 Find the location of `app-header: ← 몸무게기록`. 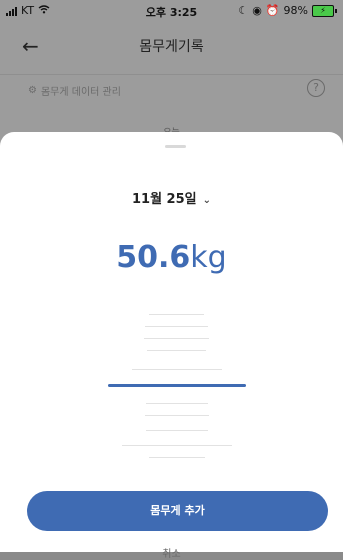

app-header: ← 몸무게기록 is located at coordinates (171, 45).